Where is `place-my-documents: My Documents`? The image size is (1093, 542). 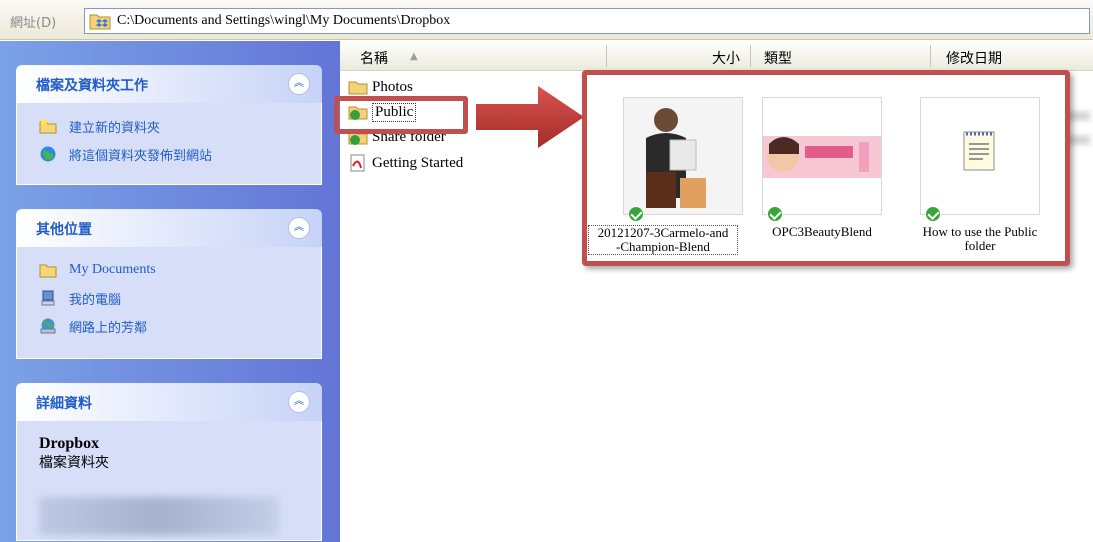 place-my-documents: My Documents is located at coordinates (97, 270).